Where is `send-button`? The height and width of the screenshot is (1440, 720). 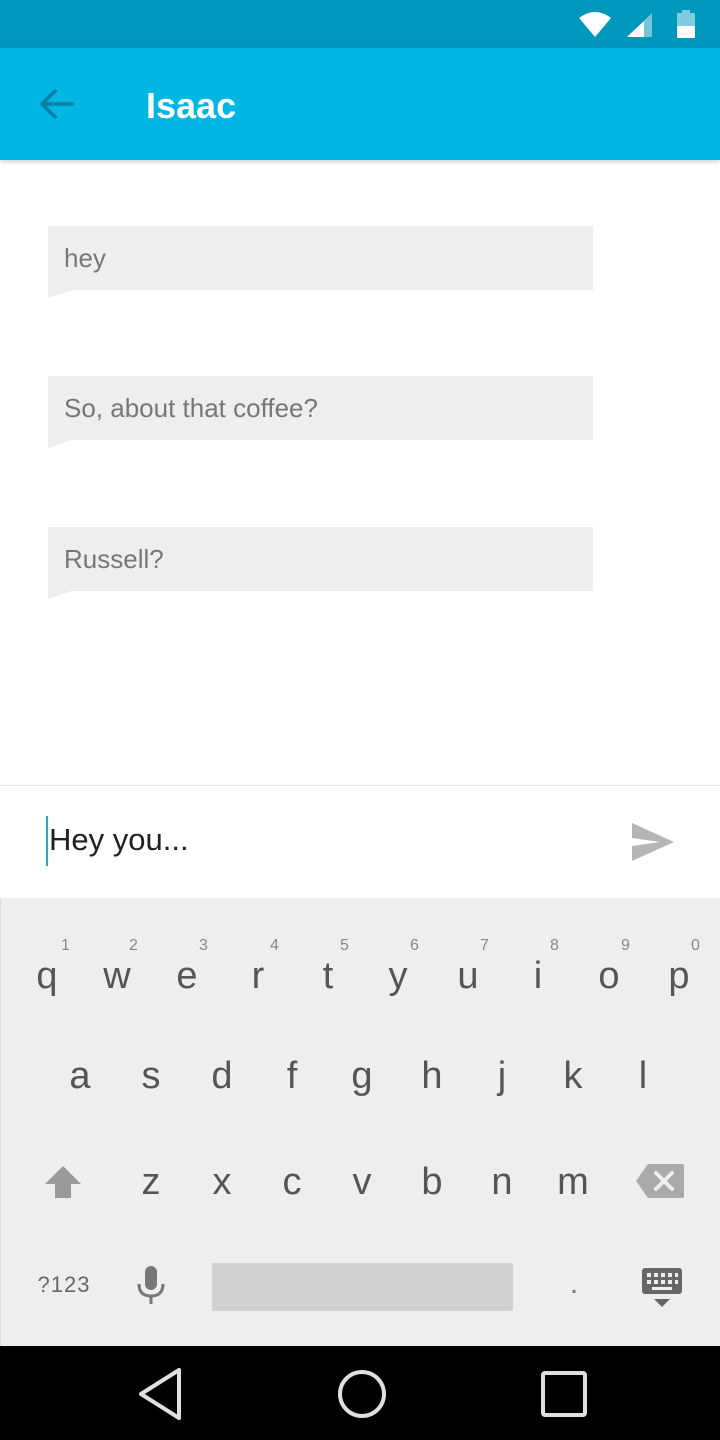
send-button is located at coordinates (653, 842).